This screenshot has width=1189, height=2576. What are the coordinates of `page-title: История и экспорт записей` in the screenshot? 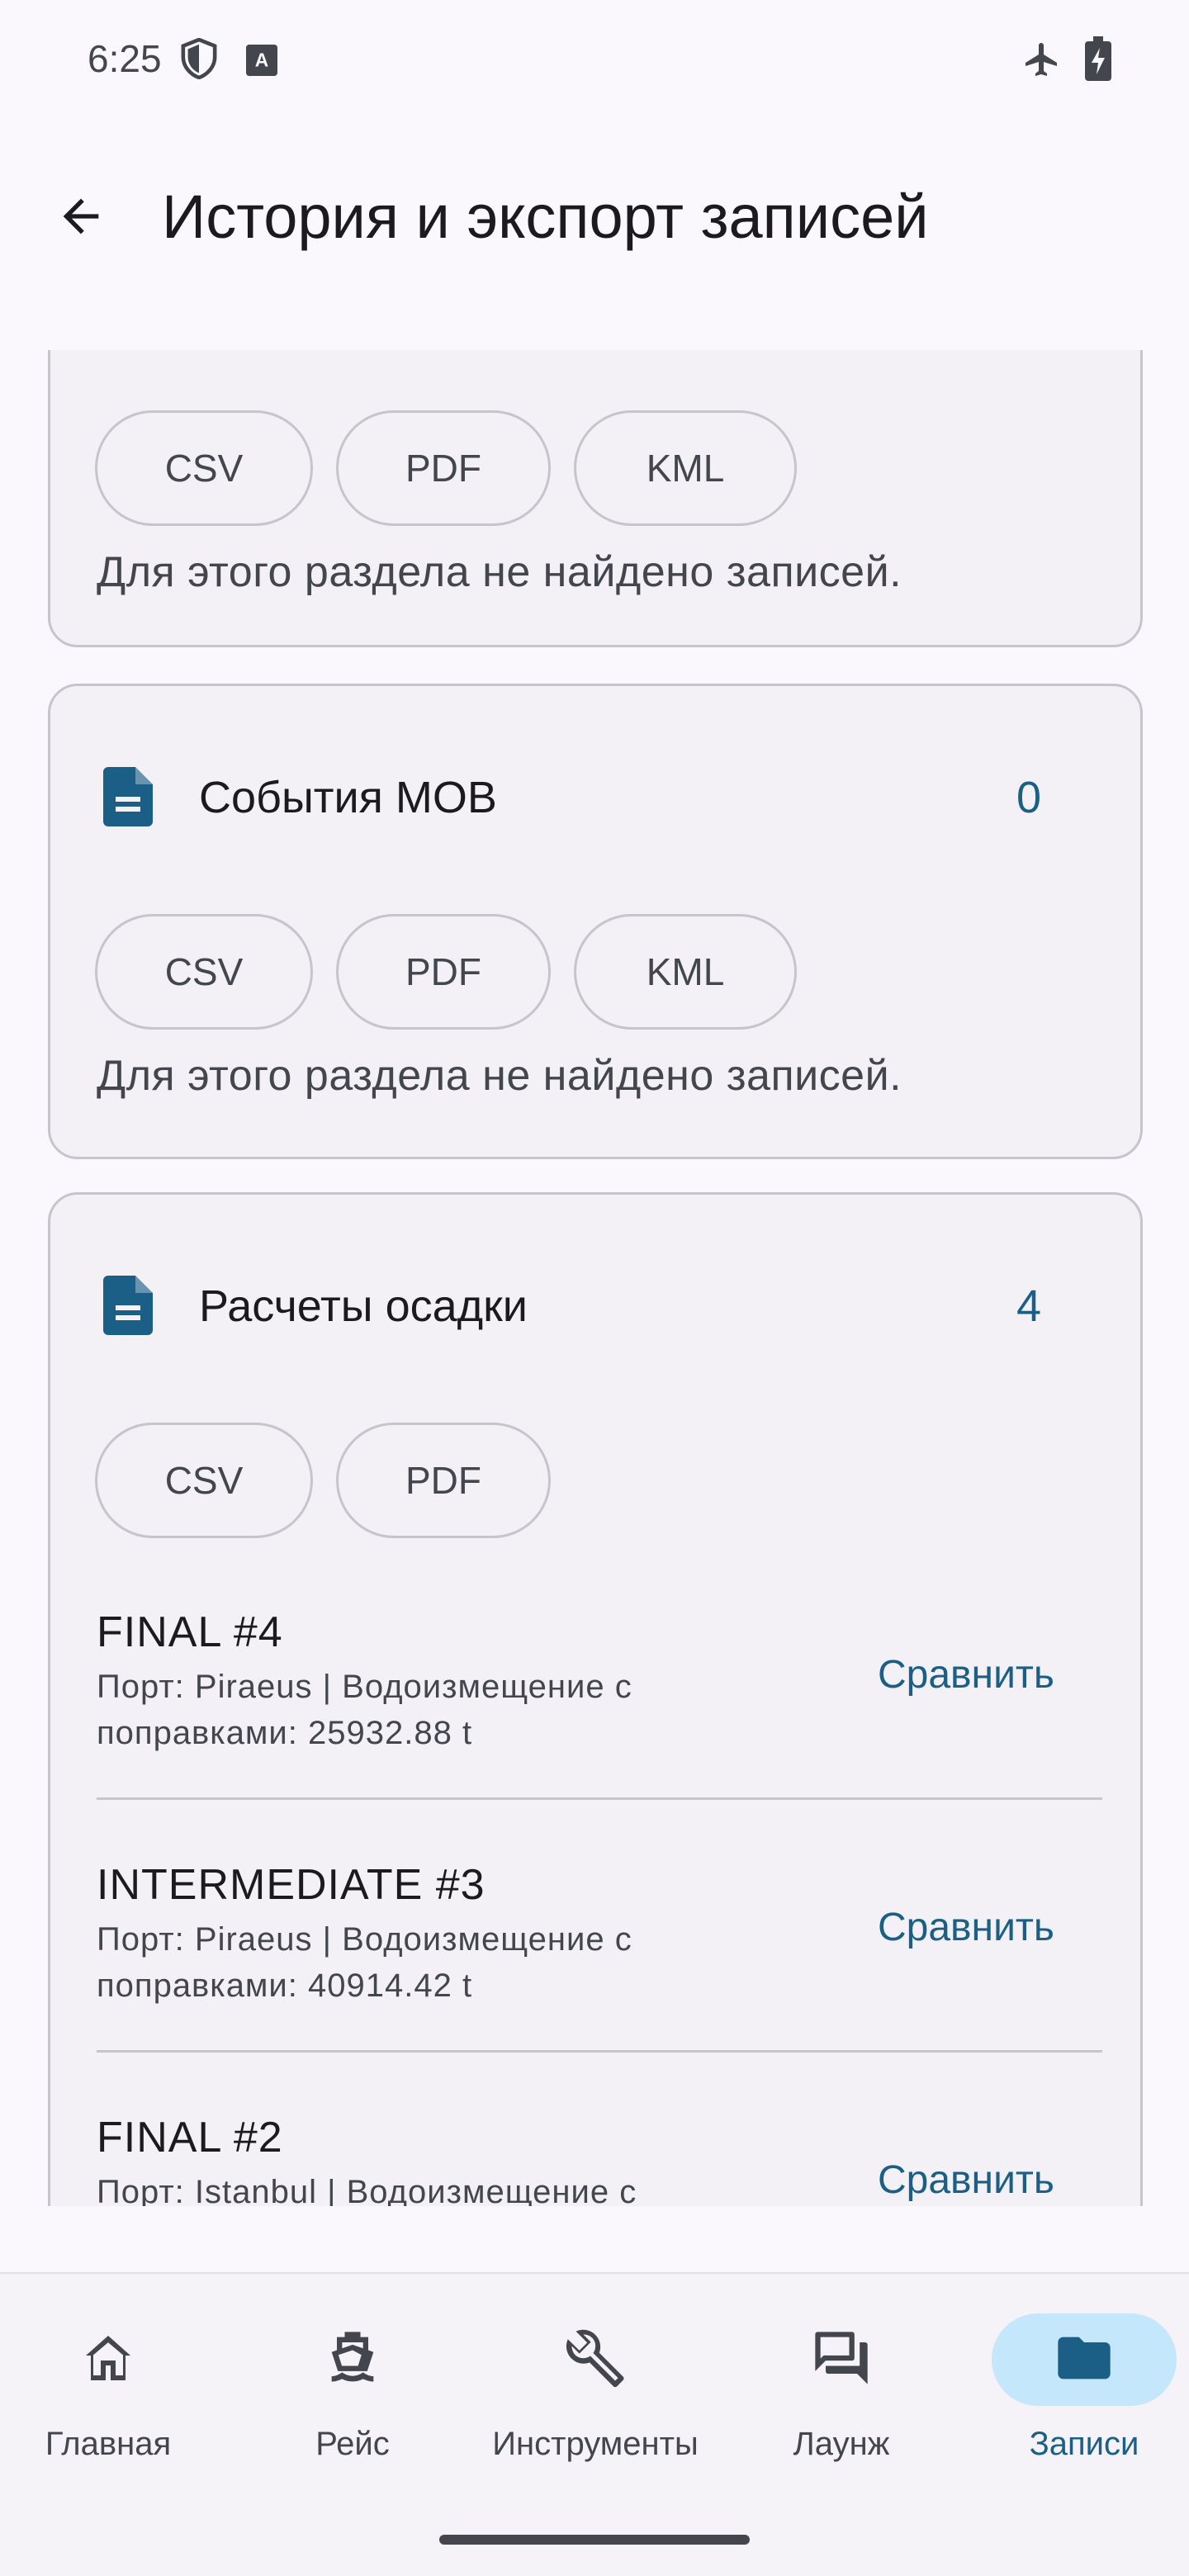 It's located at (545, 216).